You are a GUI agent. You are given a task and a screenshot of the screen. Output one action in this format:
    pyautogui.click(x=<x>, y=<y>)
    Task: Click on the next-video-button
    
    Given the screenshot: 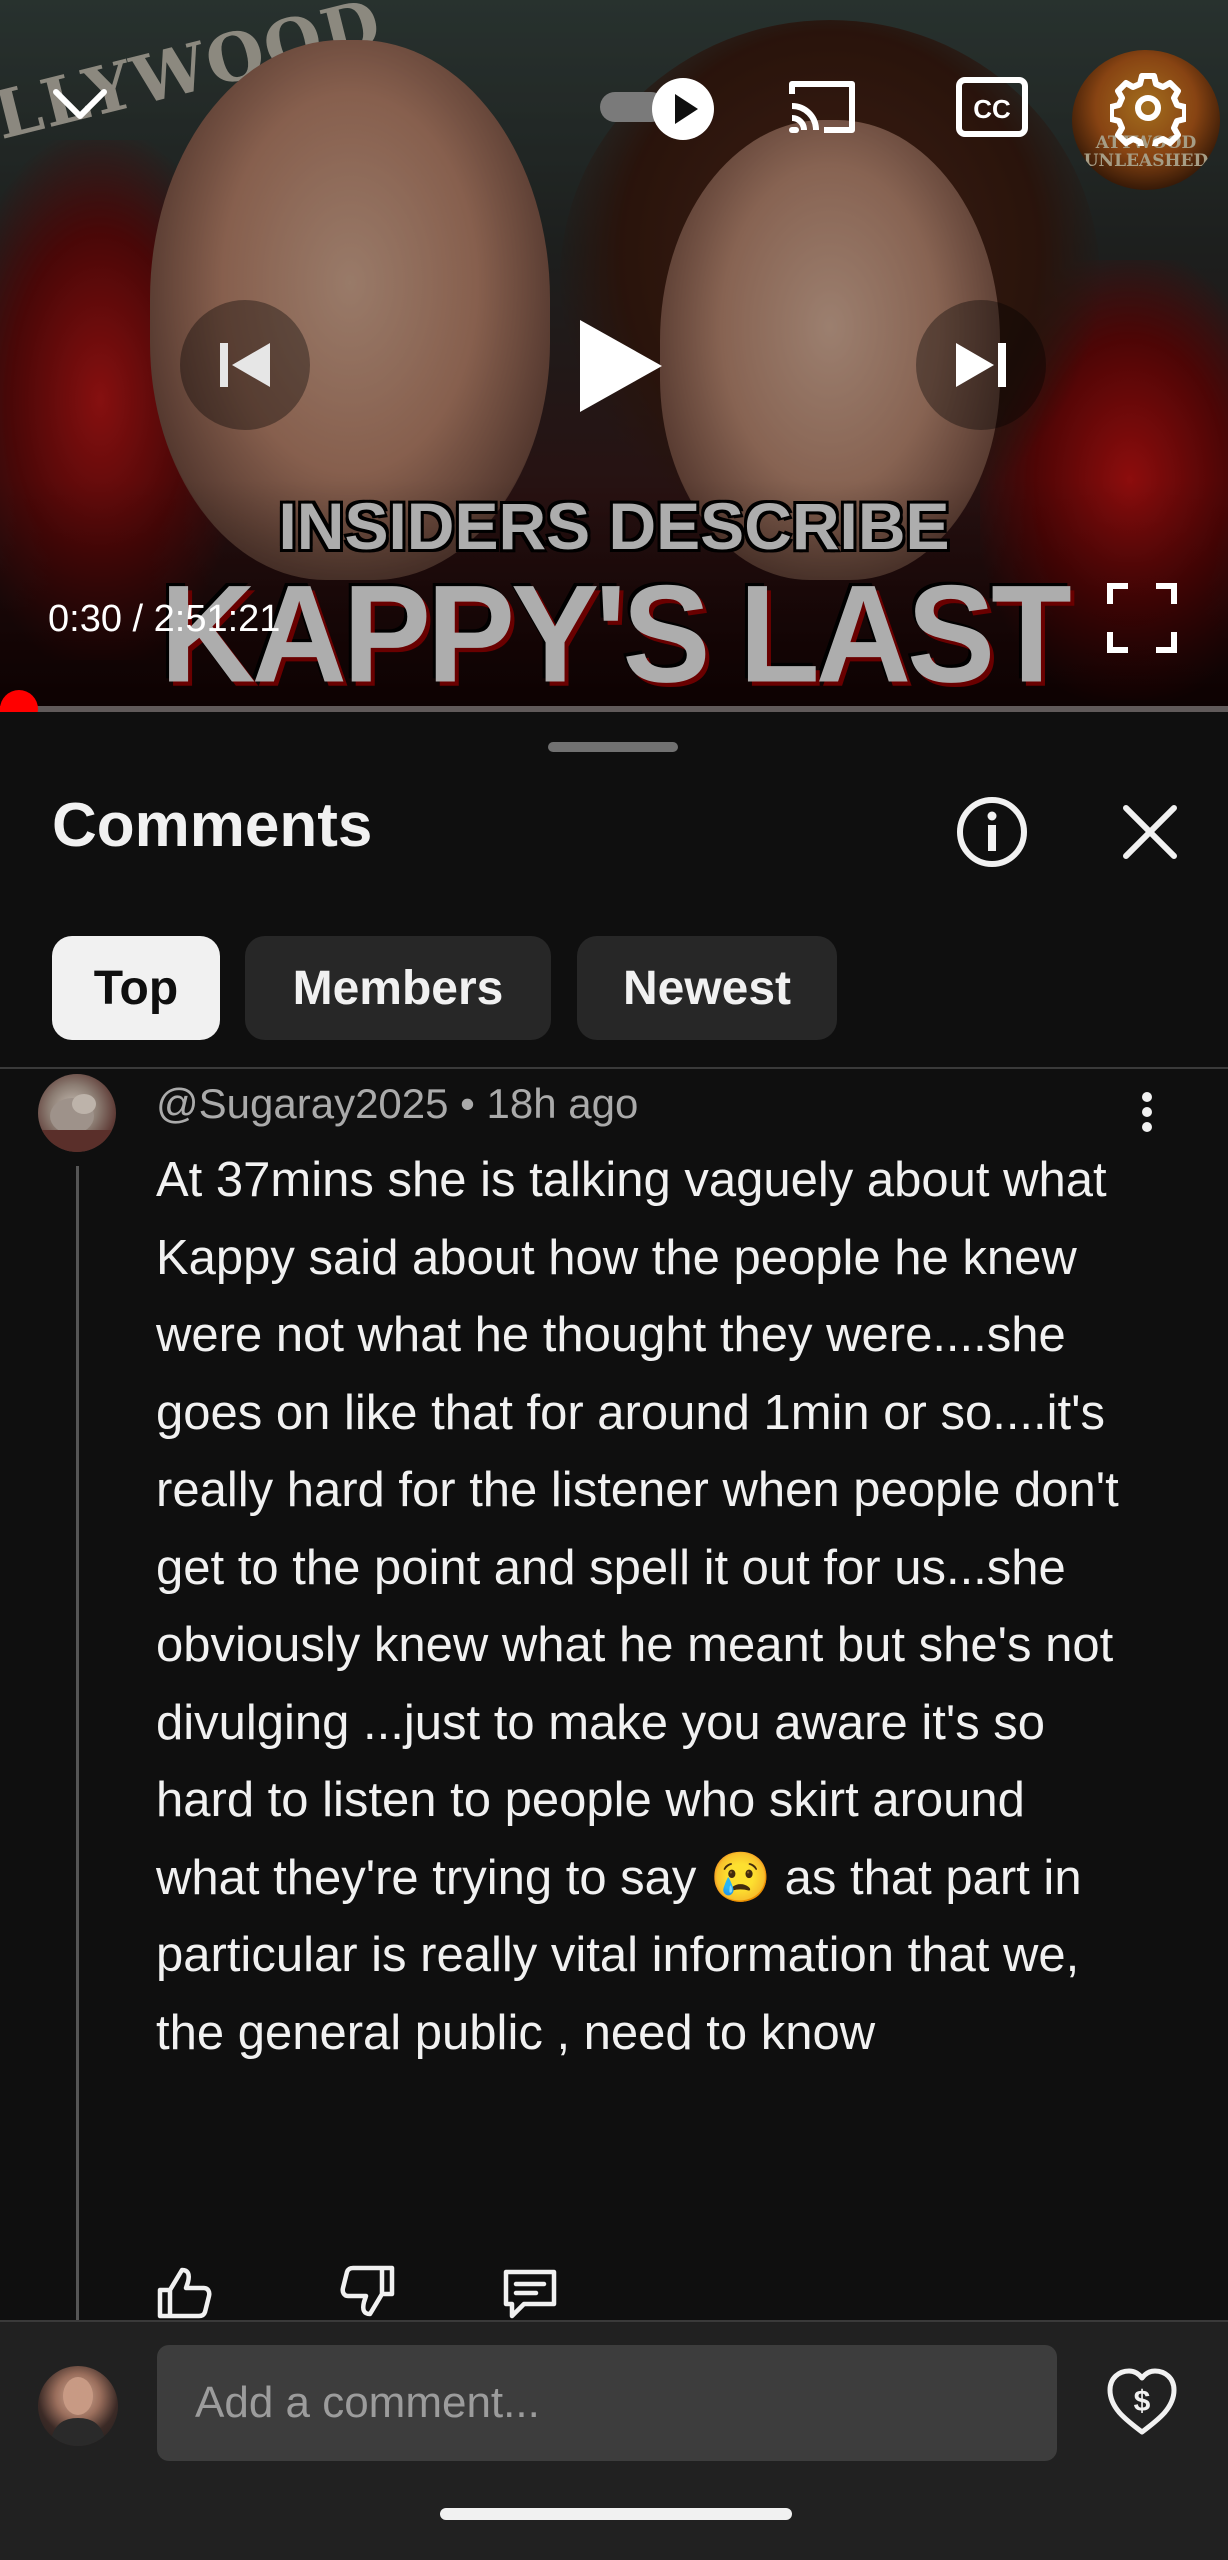 What is the action you would take?
    pyautogui.click(x=981, y=365)
    